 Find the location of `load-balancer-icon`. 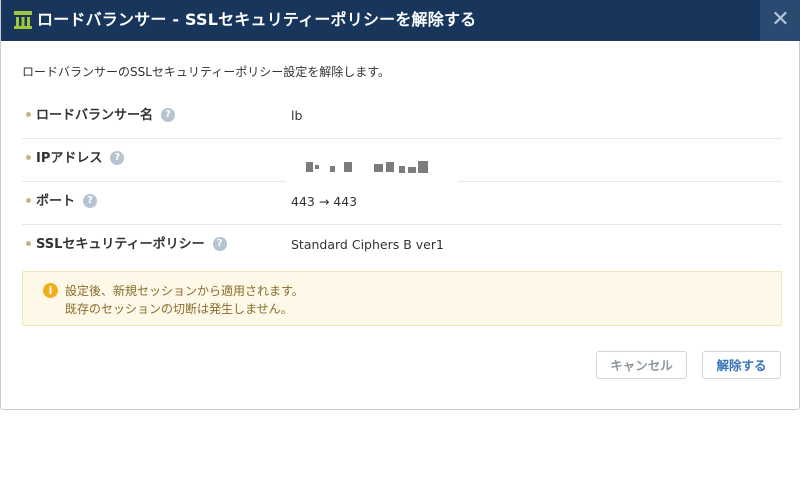

load-balancer-icon is located at coordinates (23, 20).